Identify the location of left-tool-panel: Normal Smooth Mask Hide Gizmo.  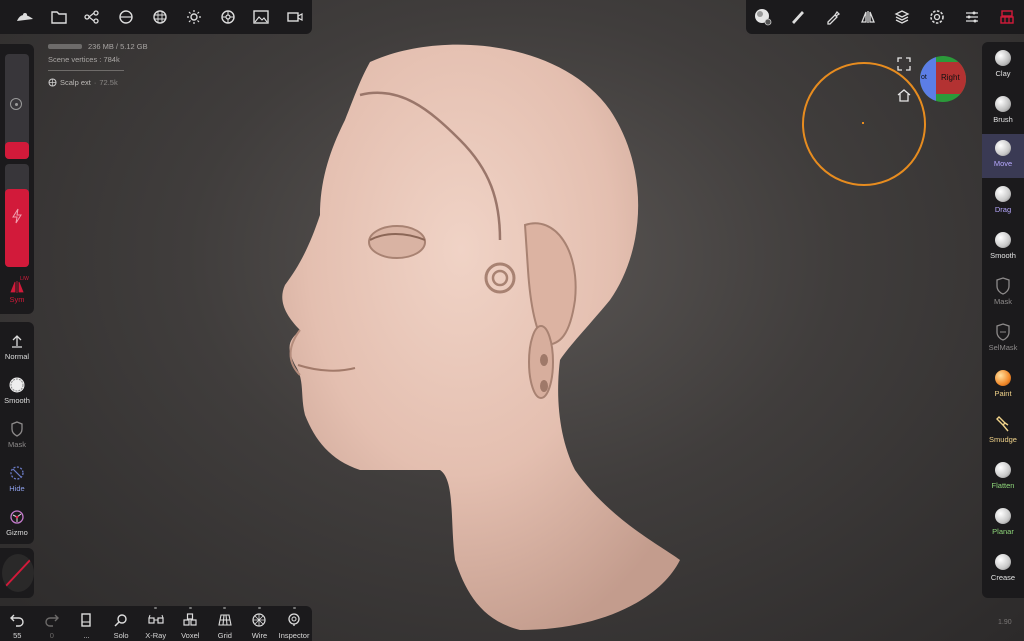
(17, 433).